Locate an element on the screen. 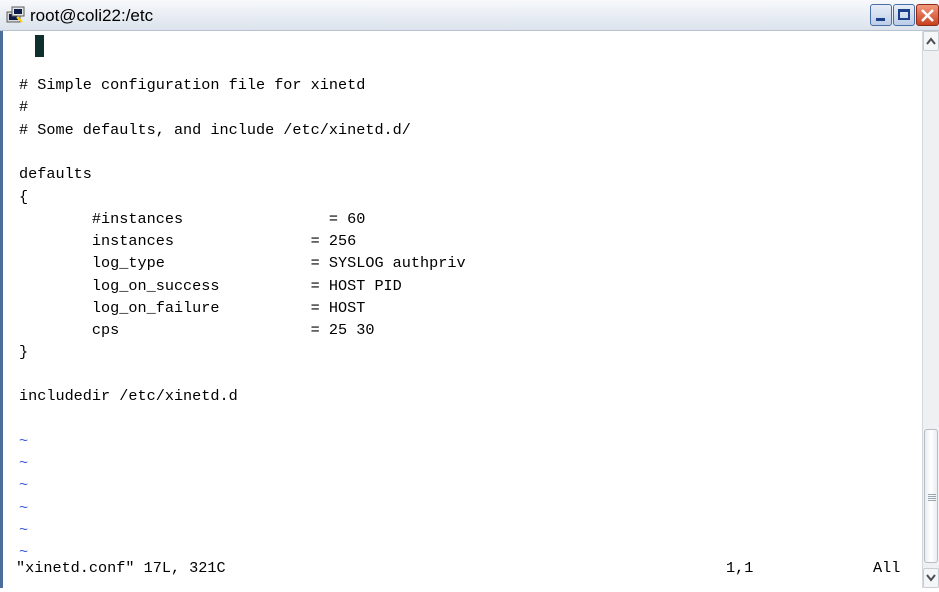  scroll-down-button is located at coordinates (931, 578).